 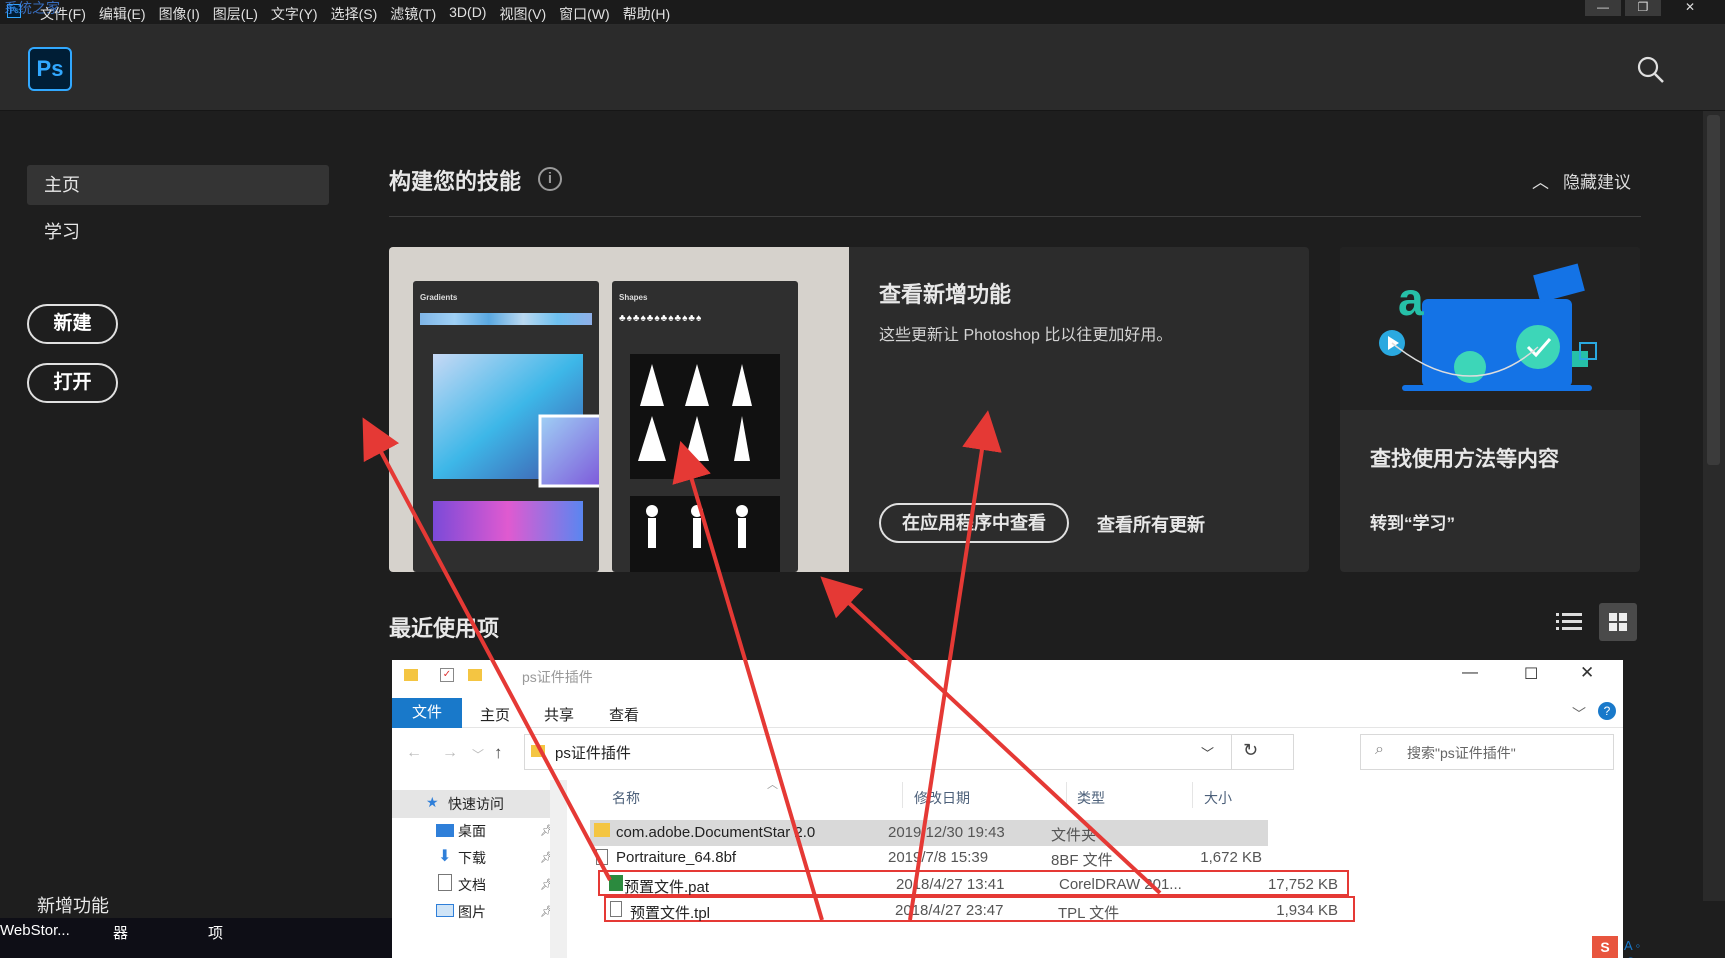 What do you see at coordinates (1633, 948) in the screenshot?
I see `ime-toolbar-icons: A ◦ ☺ 🎤︎ ⌨︎` at bounding box center [1633, 948].